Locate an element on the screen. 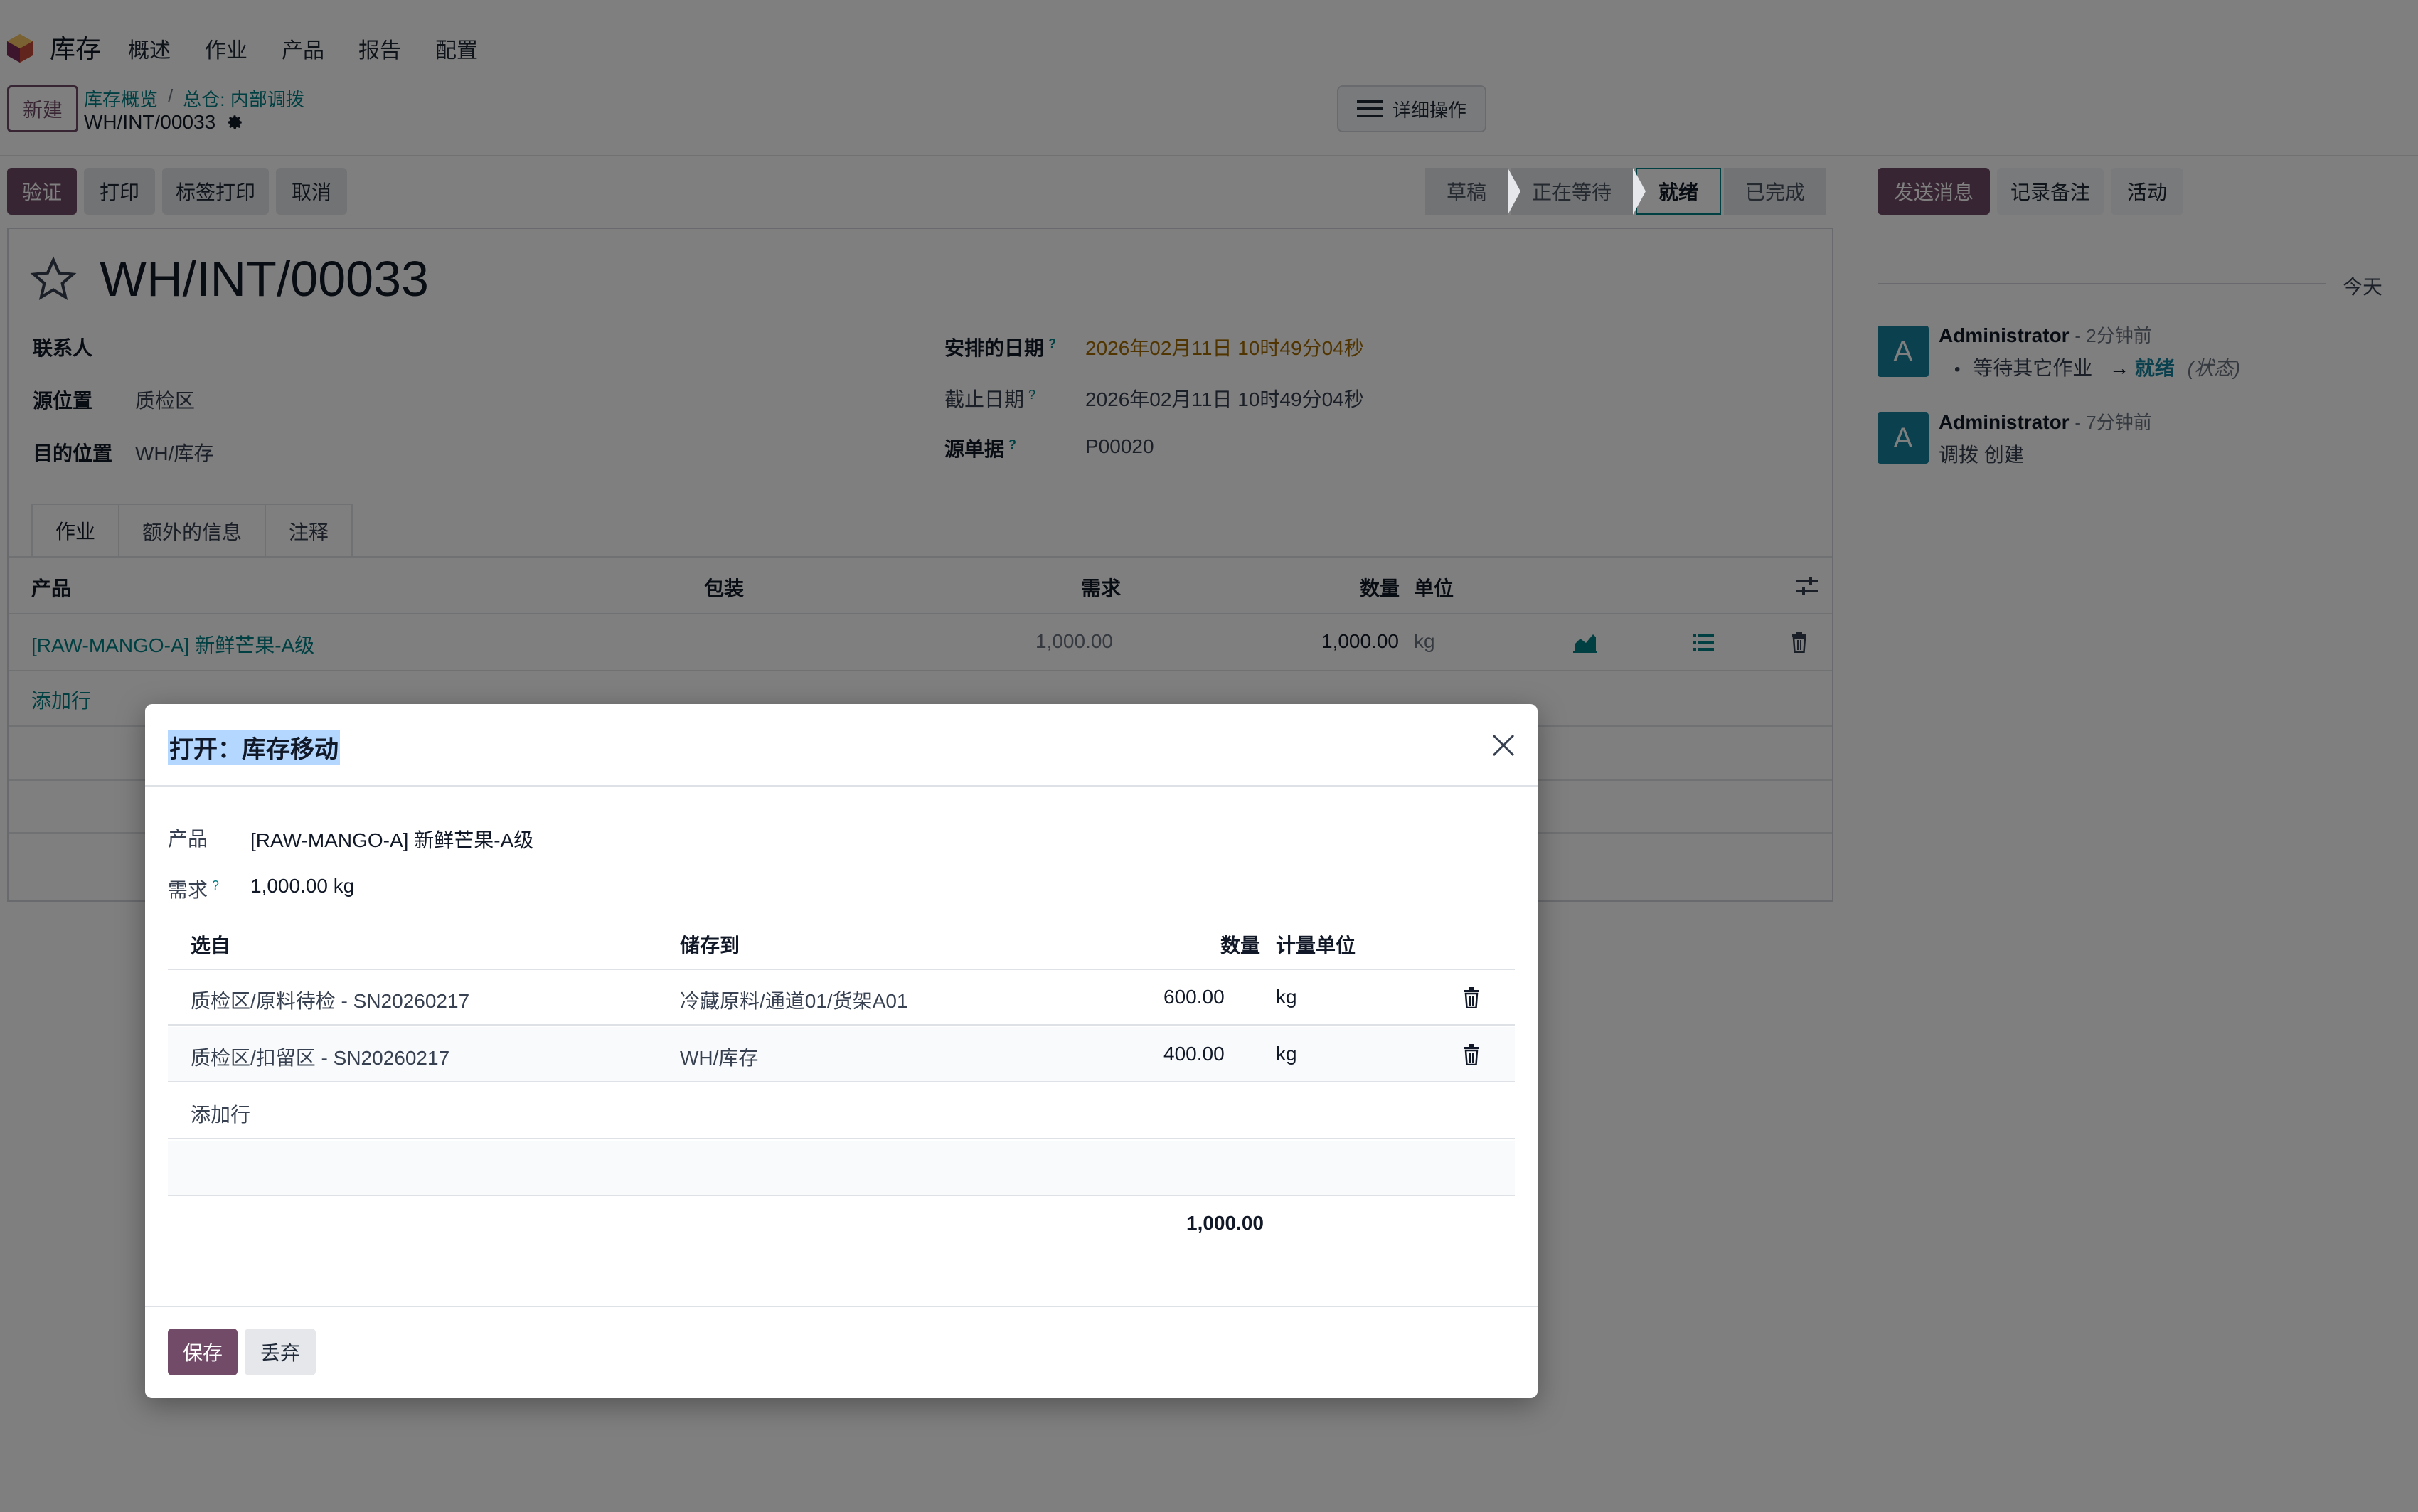 This screenshot has width=2418, height=1512. total-quantity: 1,000.00 is located at coordinates (1225, 1223).